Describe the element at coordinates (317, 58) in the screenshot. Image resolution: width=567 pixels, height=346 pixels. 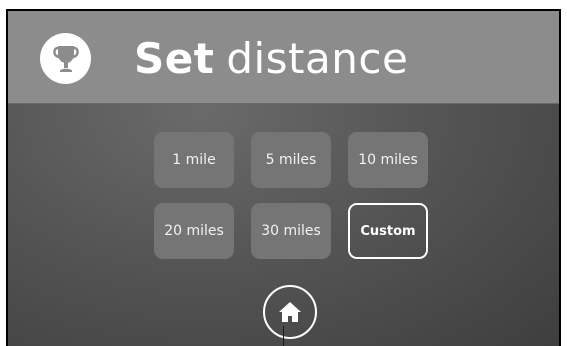
I see `title-light: distance` at that location.